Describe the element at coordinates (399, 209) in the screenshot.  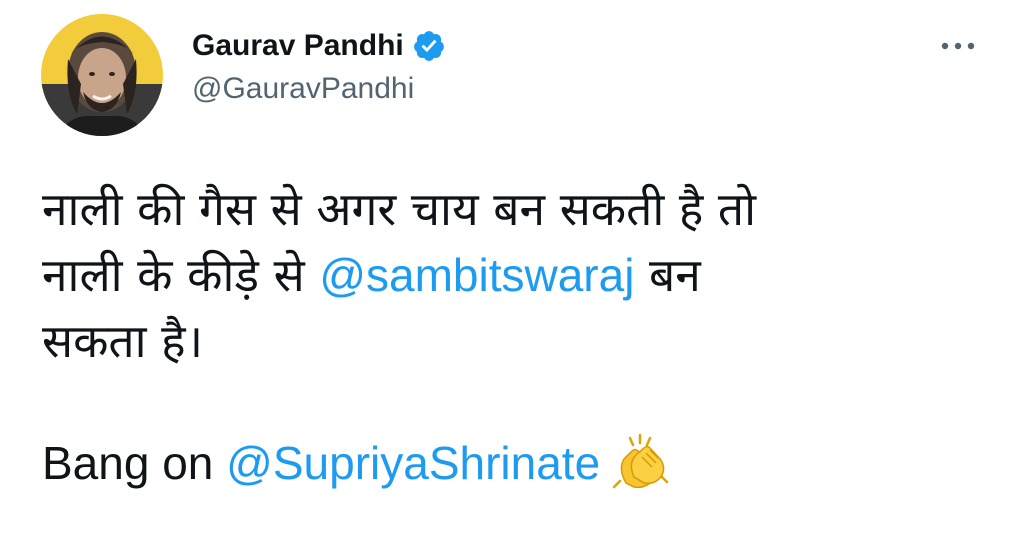
I see `tweet-line-1: नाली की गैस से अगर चाय बन सकती है तो` at that location.